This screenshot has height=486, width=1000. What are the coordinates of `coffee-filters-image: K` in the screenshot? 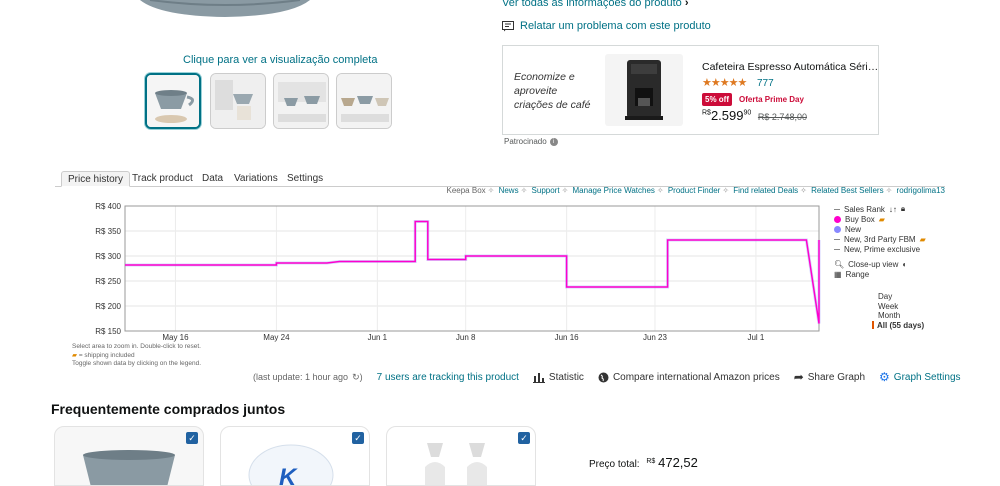 It's located at (291, 465).